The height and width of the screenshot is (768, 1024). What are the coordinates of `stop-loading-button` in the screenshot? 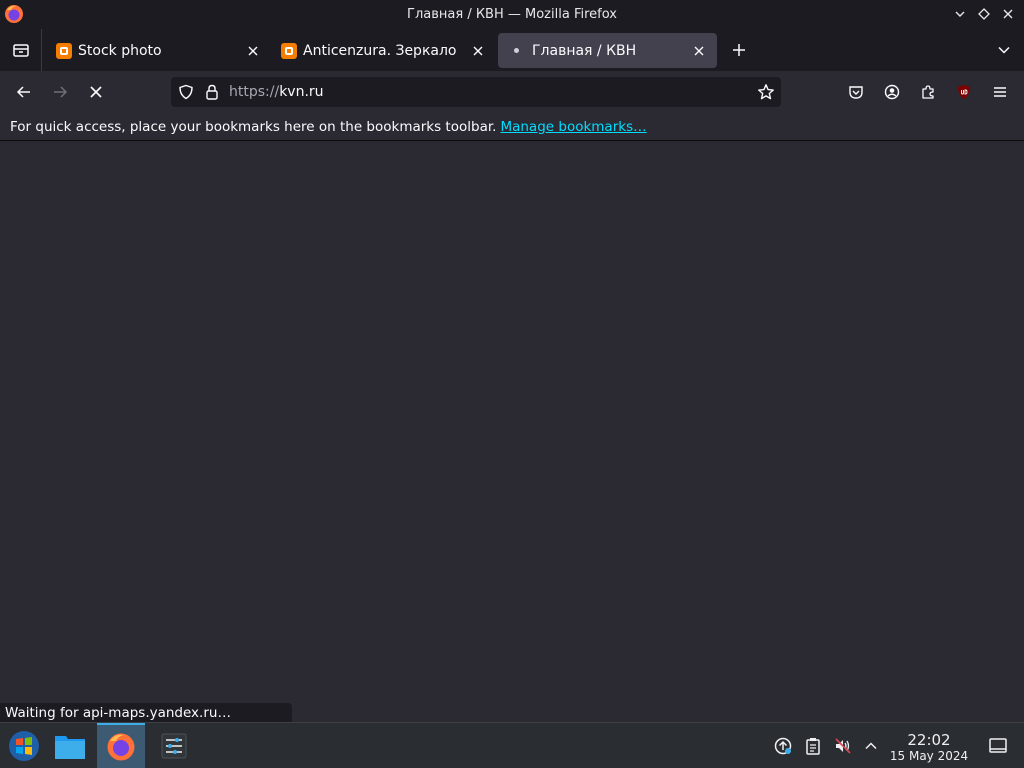 It's located at (96, 92).